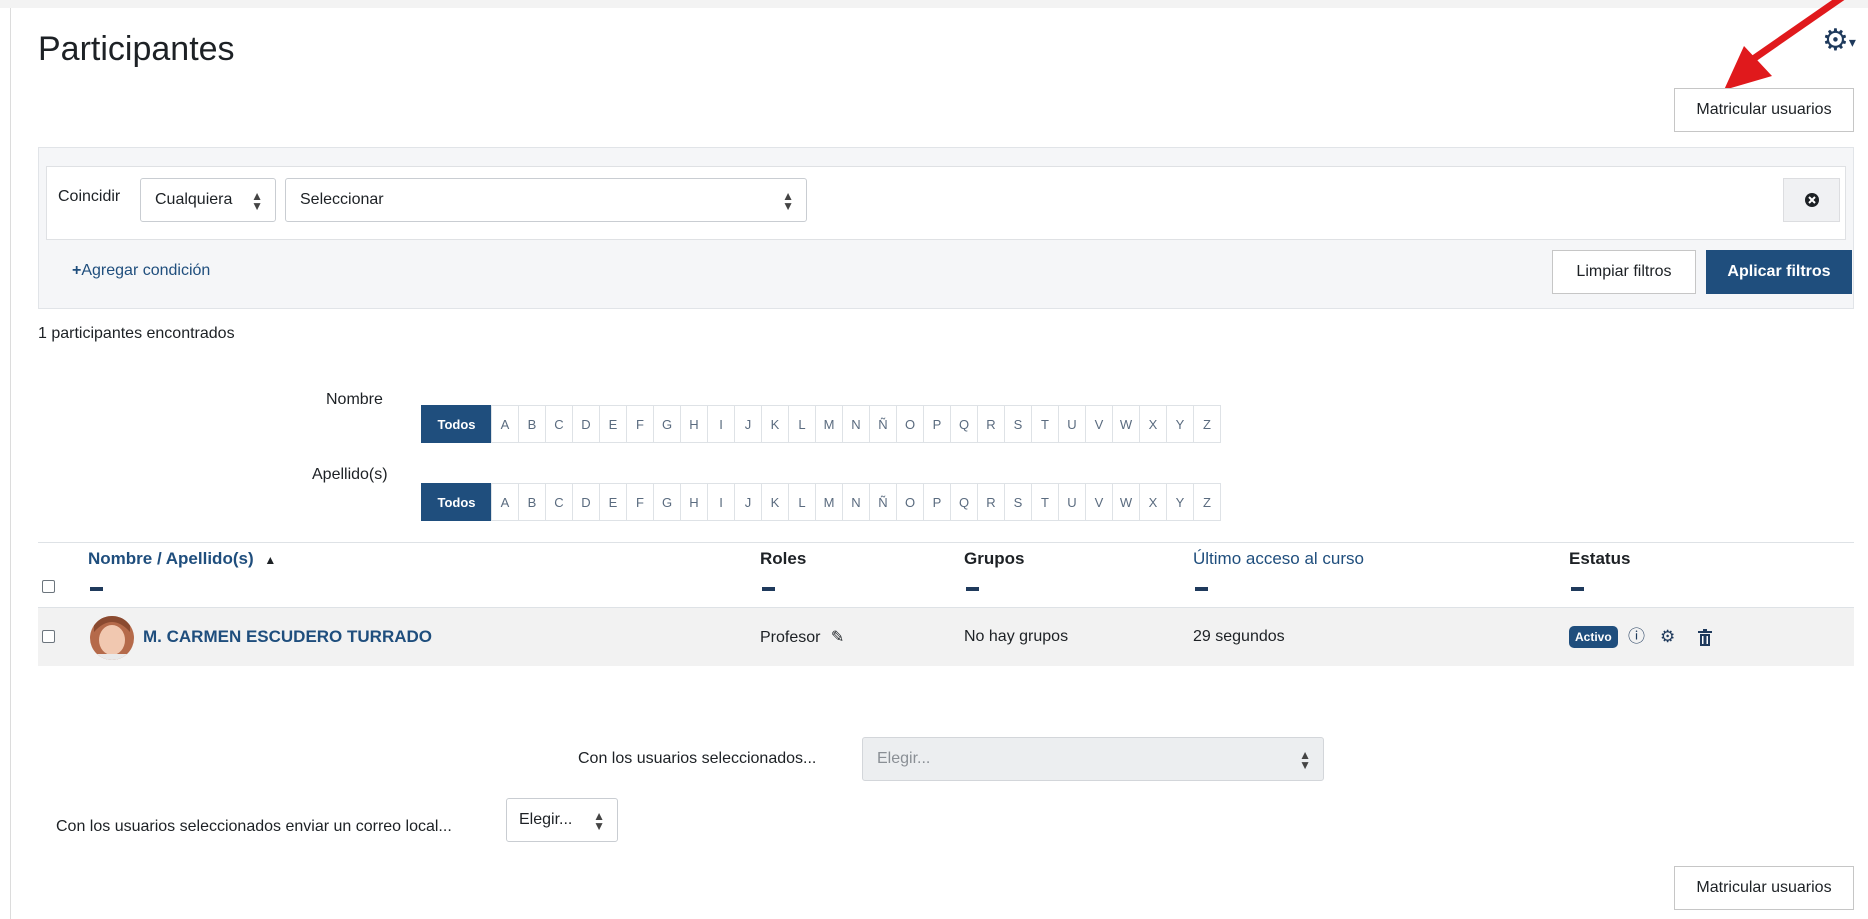 The width and height of the screenshot is (1868, 919). What do you see at coordinates (934, 4) in the screenshot?
I see `top-strip` at bounding box center [934, 4].